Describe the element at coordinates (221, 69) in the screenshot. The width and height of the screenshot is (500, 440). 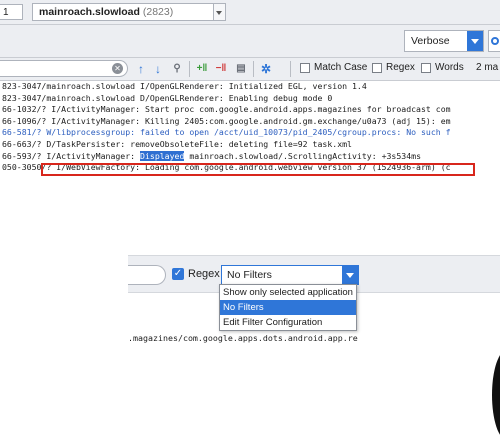
I see `remove-occurrence-icon: −ǁ` at that location.